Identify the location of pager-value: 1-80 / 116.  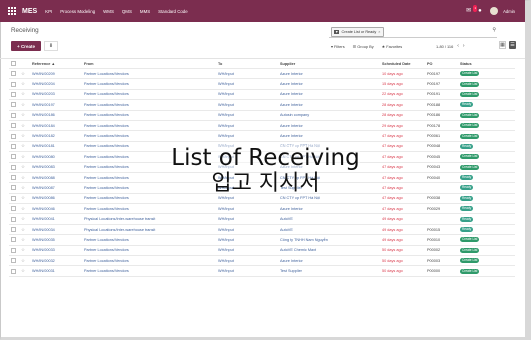
(444, 46).